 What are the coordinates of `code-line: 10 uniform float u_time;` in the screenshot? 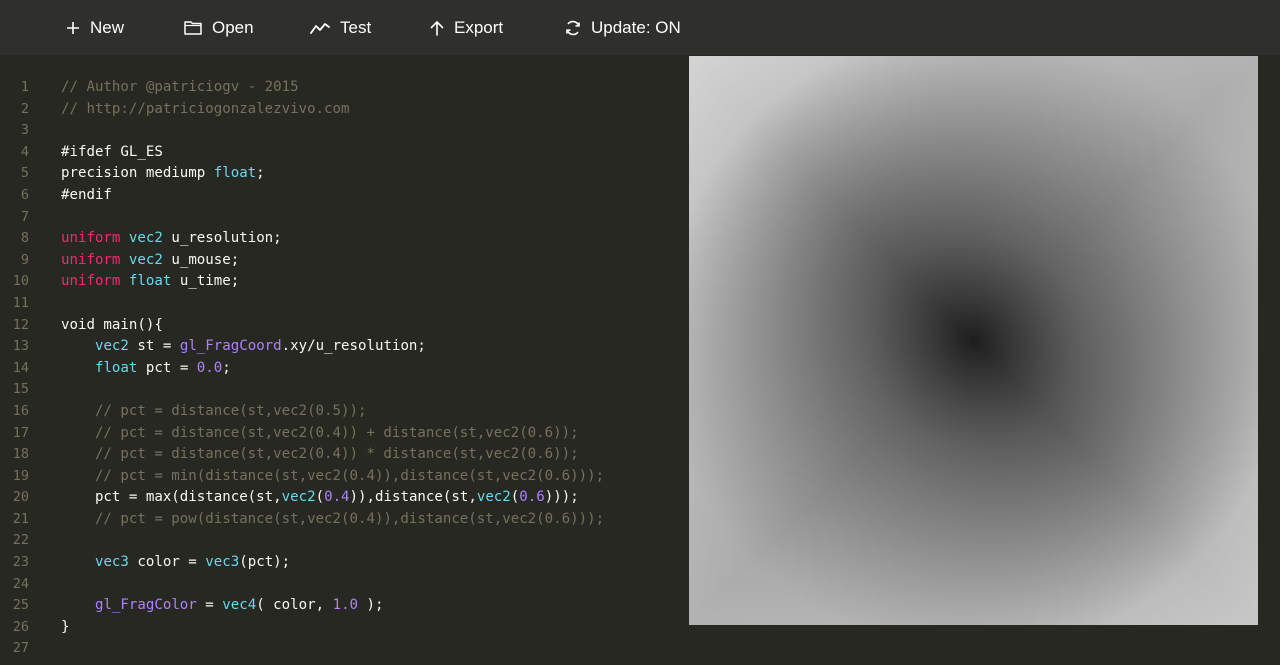 It's located at (344, 282).